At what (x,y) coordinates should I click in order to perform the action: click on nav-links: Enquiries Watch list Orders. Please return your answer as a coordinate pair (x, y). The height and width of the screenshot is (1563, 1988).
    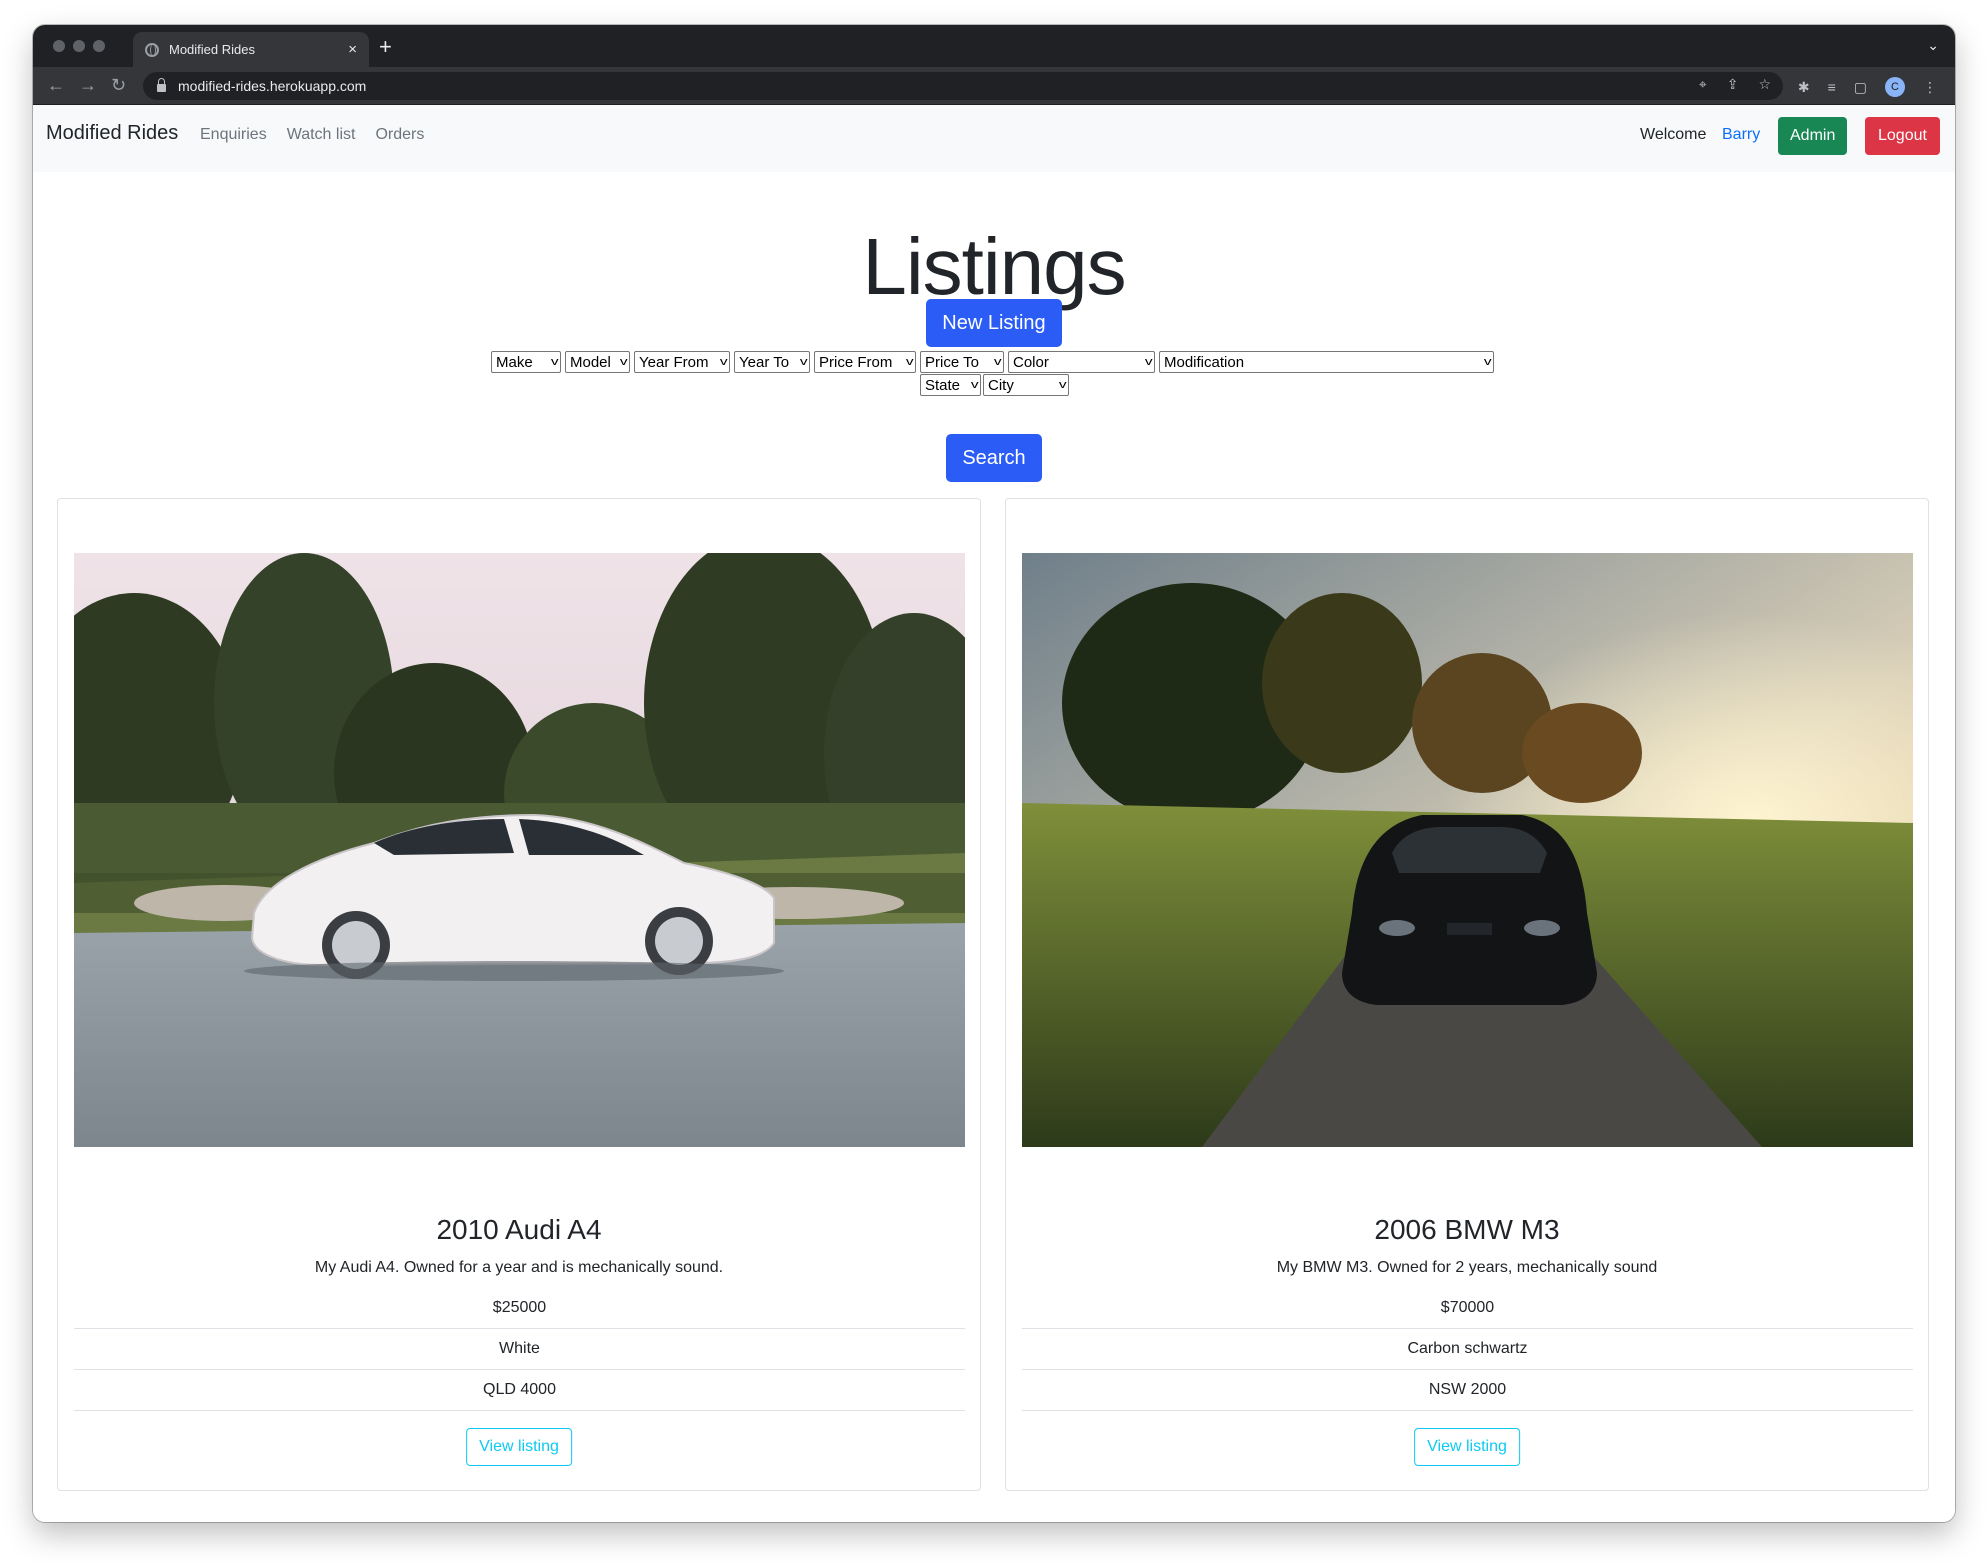
    Looking at the image, I should click on (312, 135).